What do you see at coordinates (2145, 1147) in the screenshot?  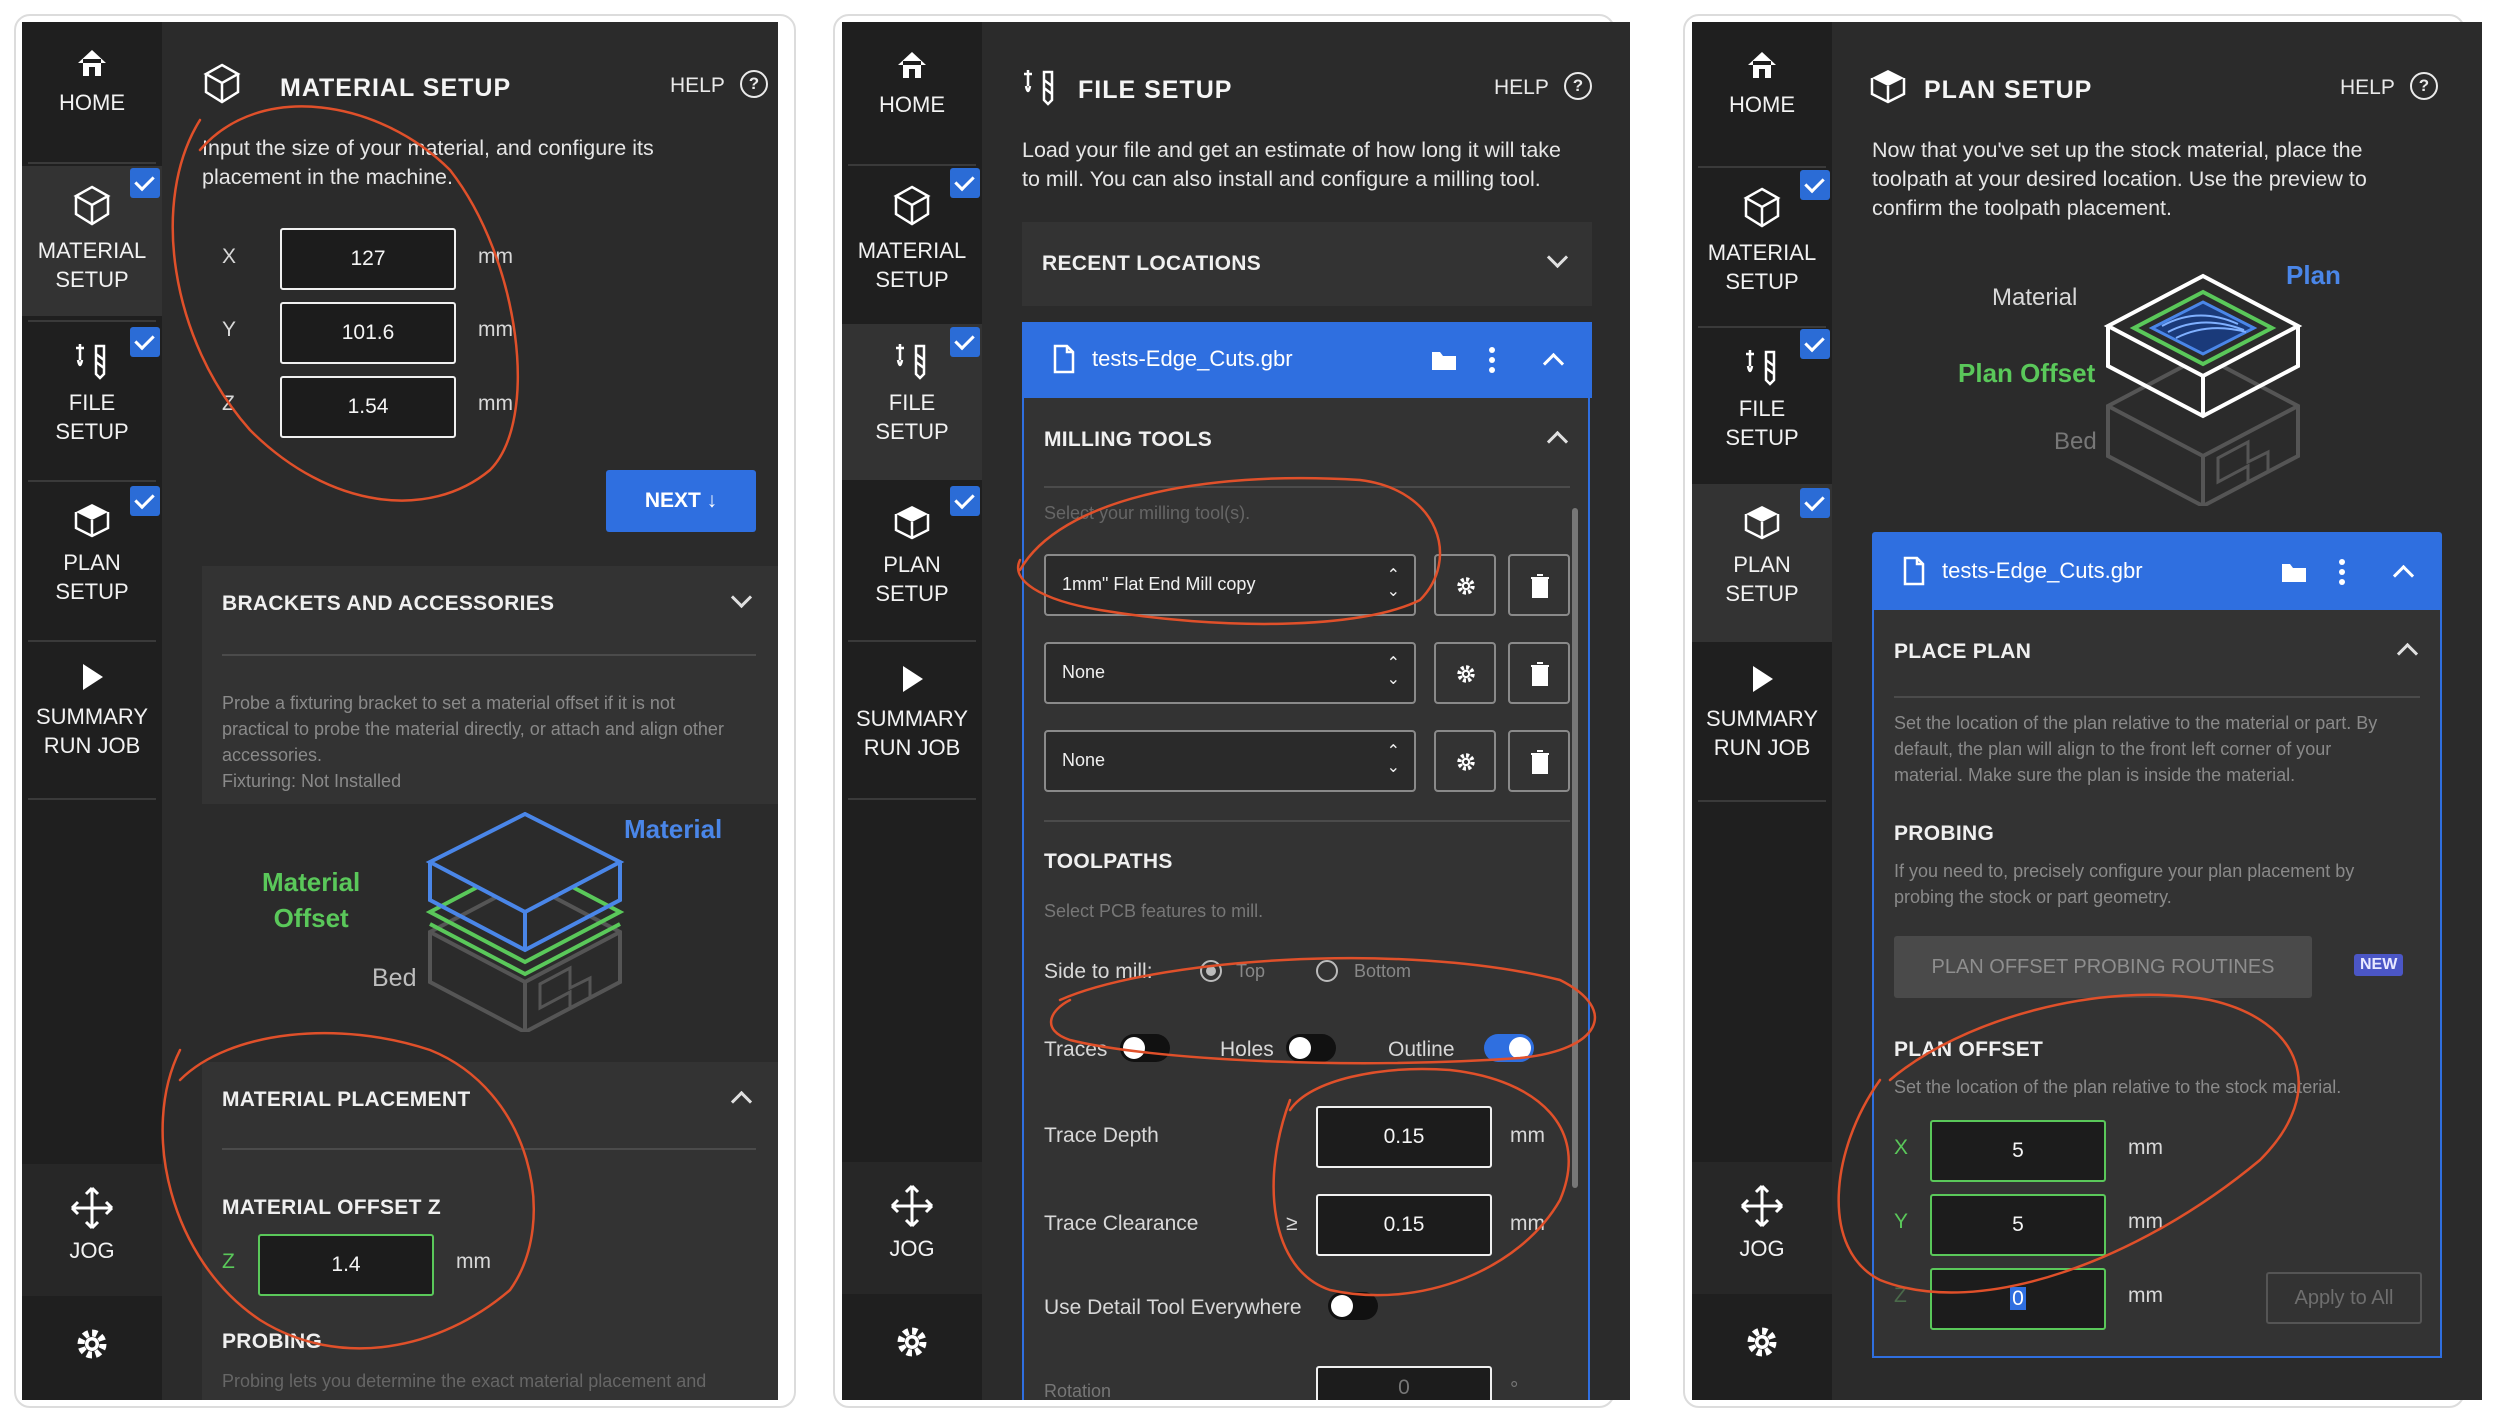 I see `offset-x-unit: mm` at bounding box center [2145, 1147].